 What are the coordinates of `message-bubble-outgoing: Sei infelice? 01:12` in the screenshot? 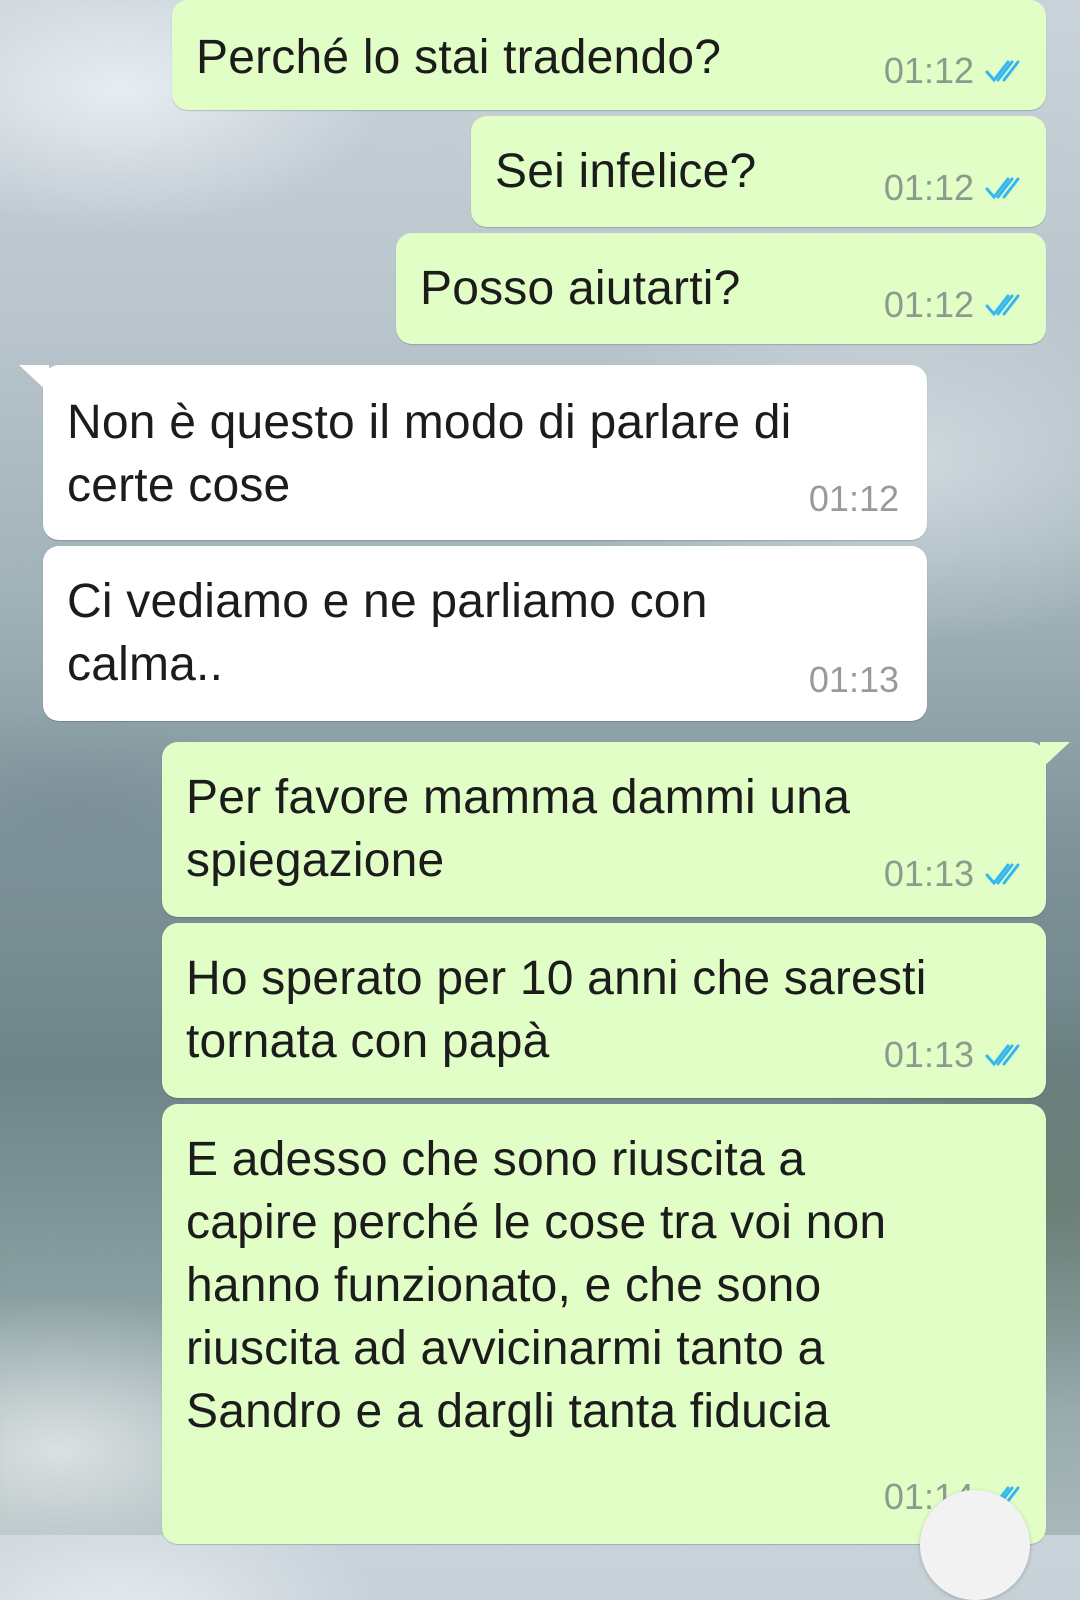 It's located at (758, 171).